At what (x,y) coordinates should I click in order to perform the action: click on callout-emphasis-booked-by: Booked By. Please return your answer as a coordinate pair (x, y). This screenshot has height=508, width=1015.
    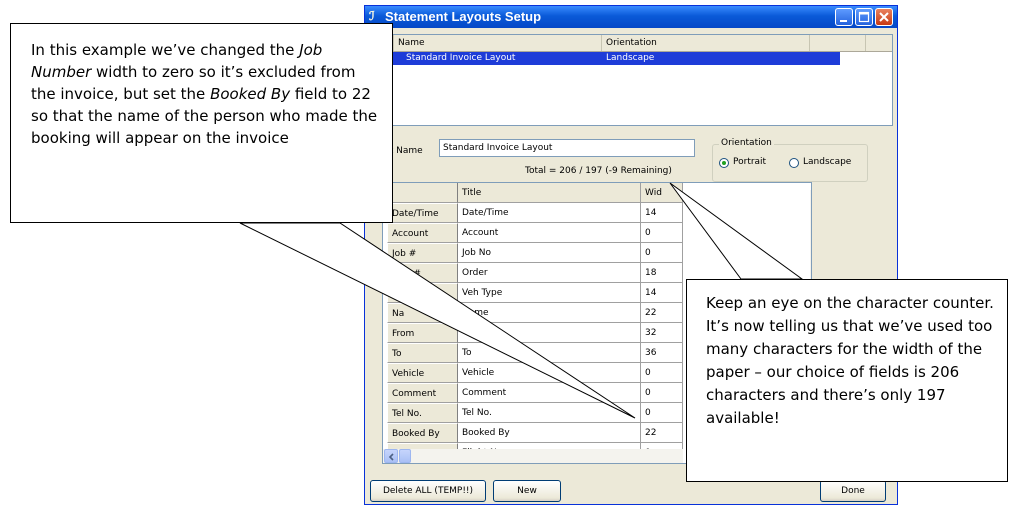
    Looking at the image, I should click on (250, 94).